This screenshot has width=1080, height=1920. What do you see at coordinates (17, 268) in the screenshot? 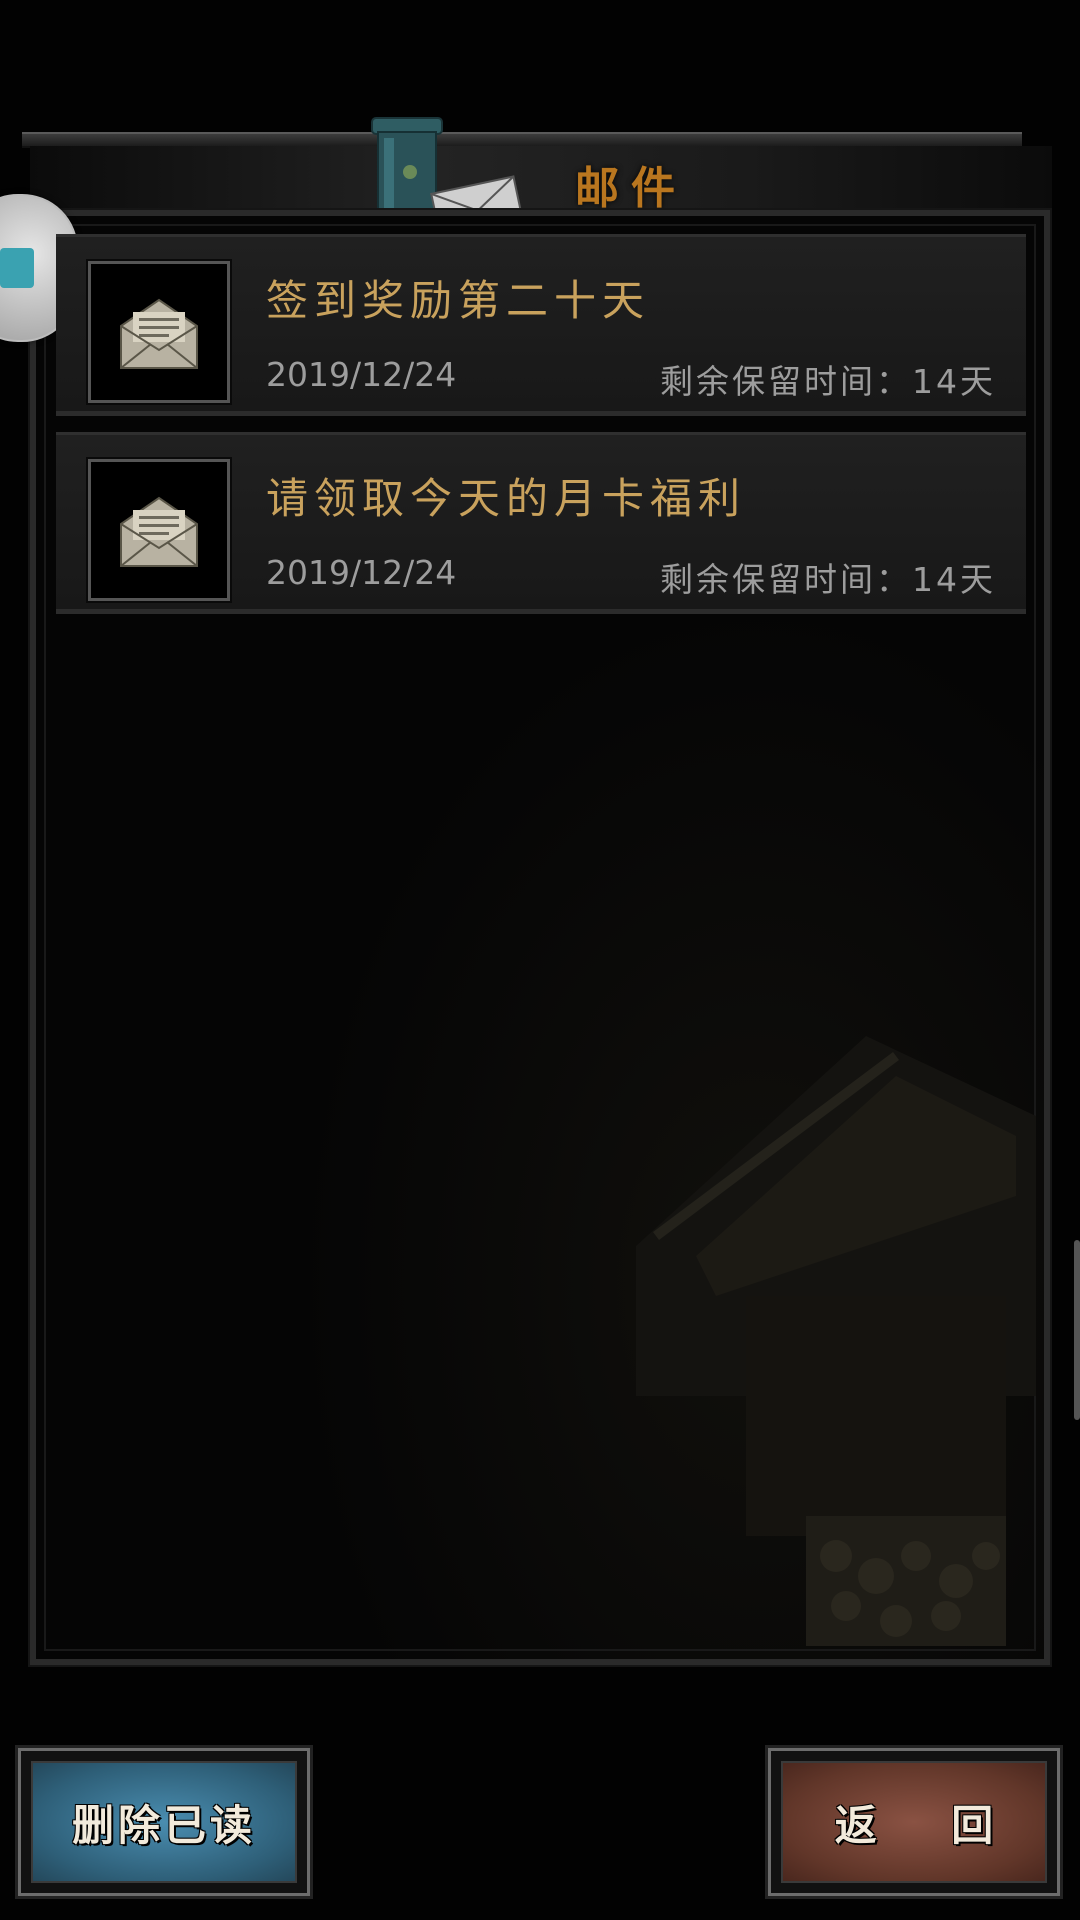
I see `assistant-bubble-icon` at bounding box center [17, 268].